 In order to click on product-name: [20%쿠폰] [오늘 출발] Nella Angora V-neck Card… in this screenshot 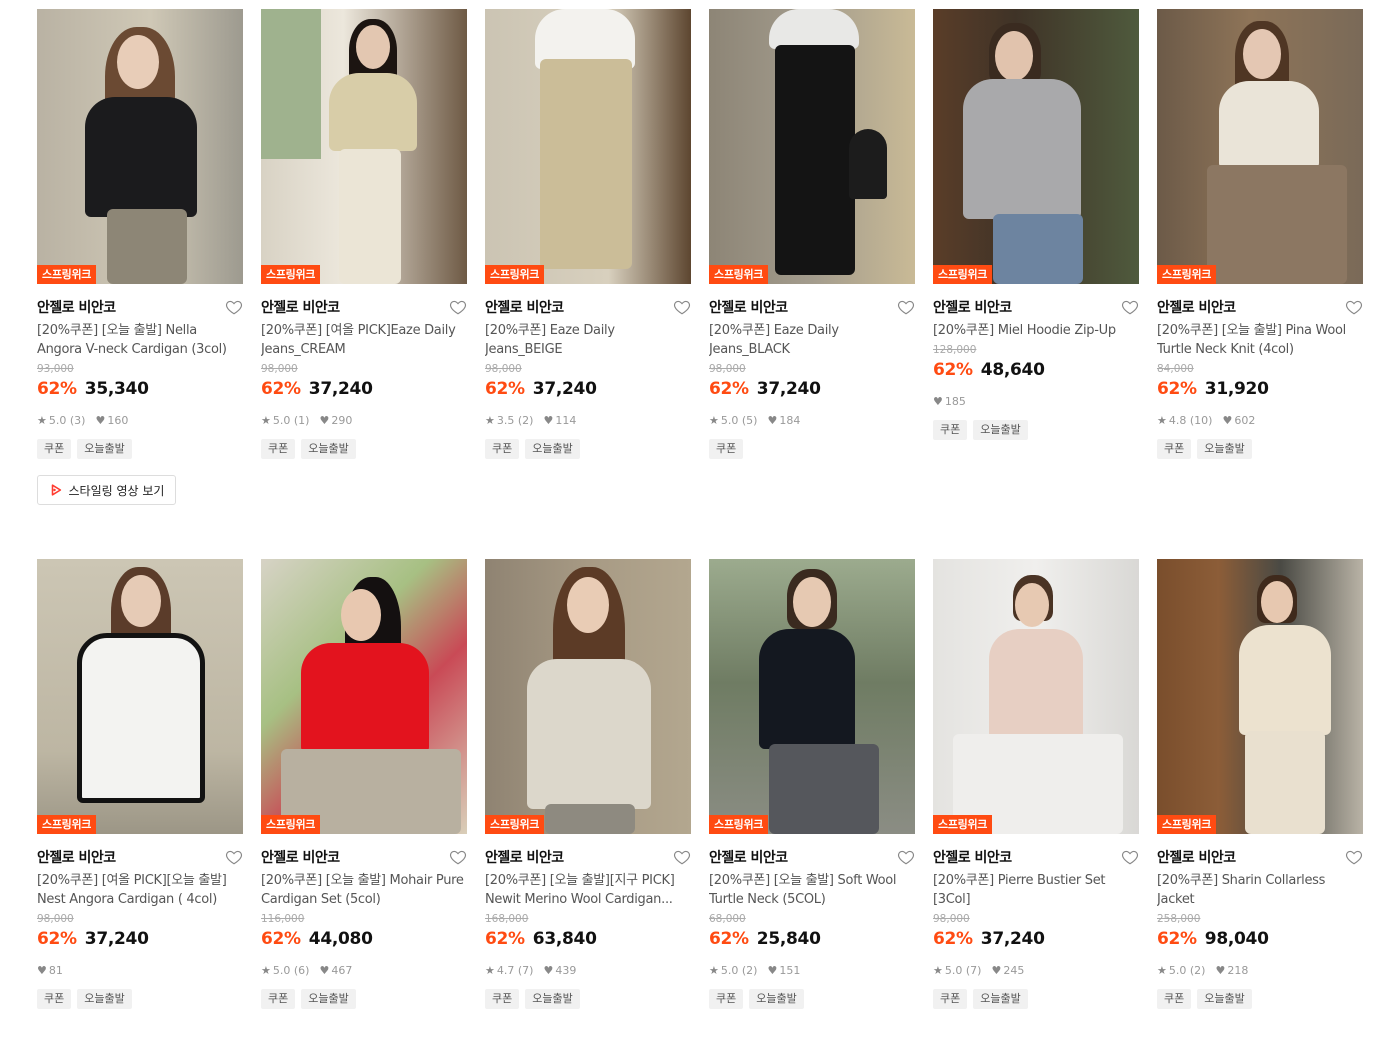, I will do `click(140, 340)`.